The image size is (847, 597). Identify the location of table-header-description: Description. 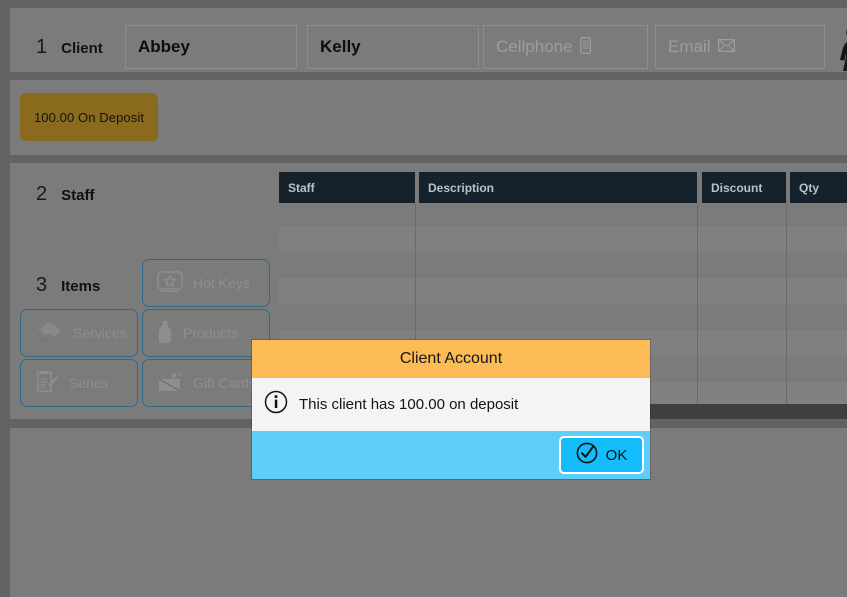
(558, 187).